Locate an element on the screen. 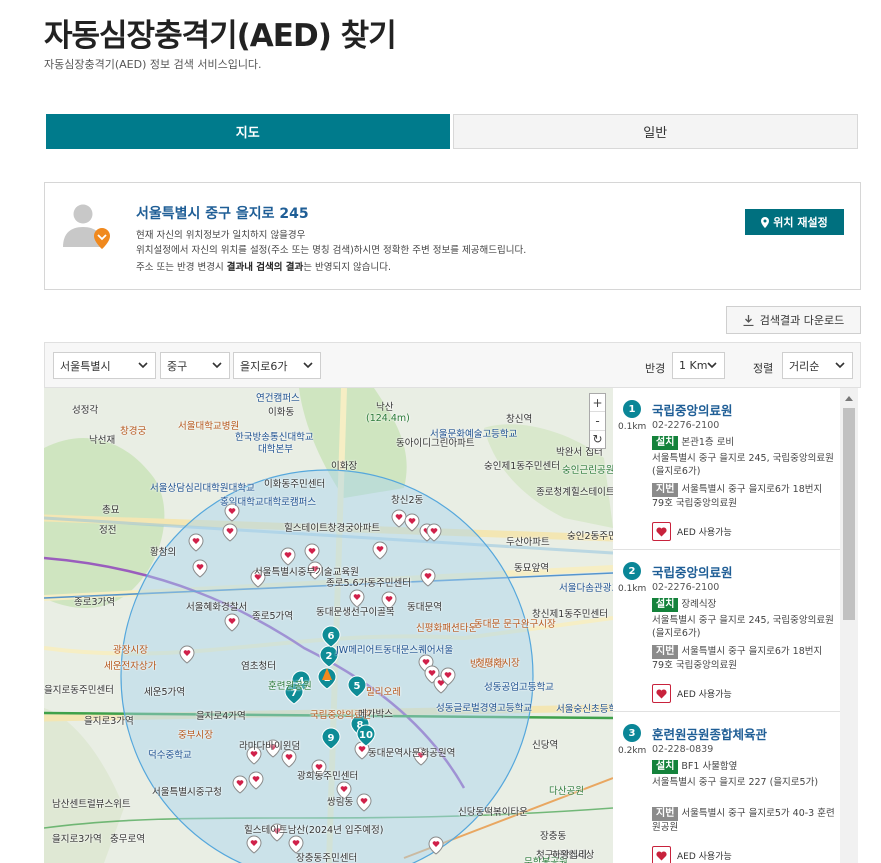  result-number: 2 is located at coordinates (632, 571).